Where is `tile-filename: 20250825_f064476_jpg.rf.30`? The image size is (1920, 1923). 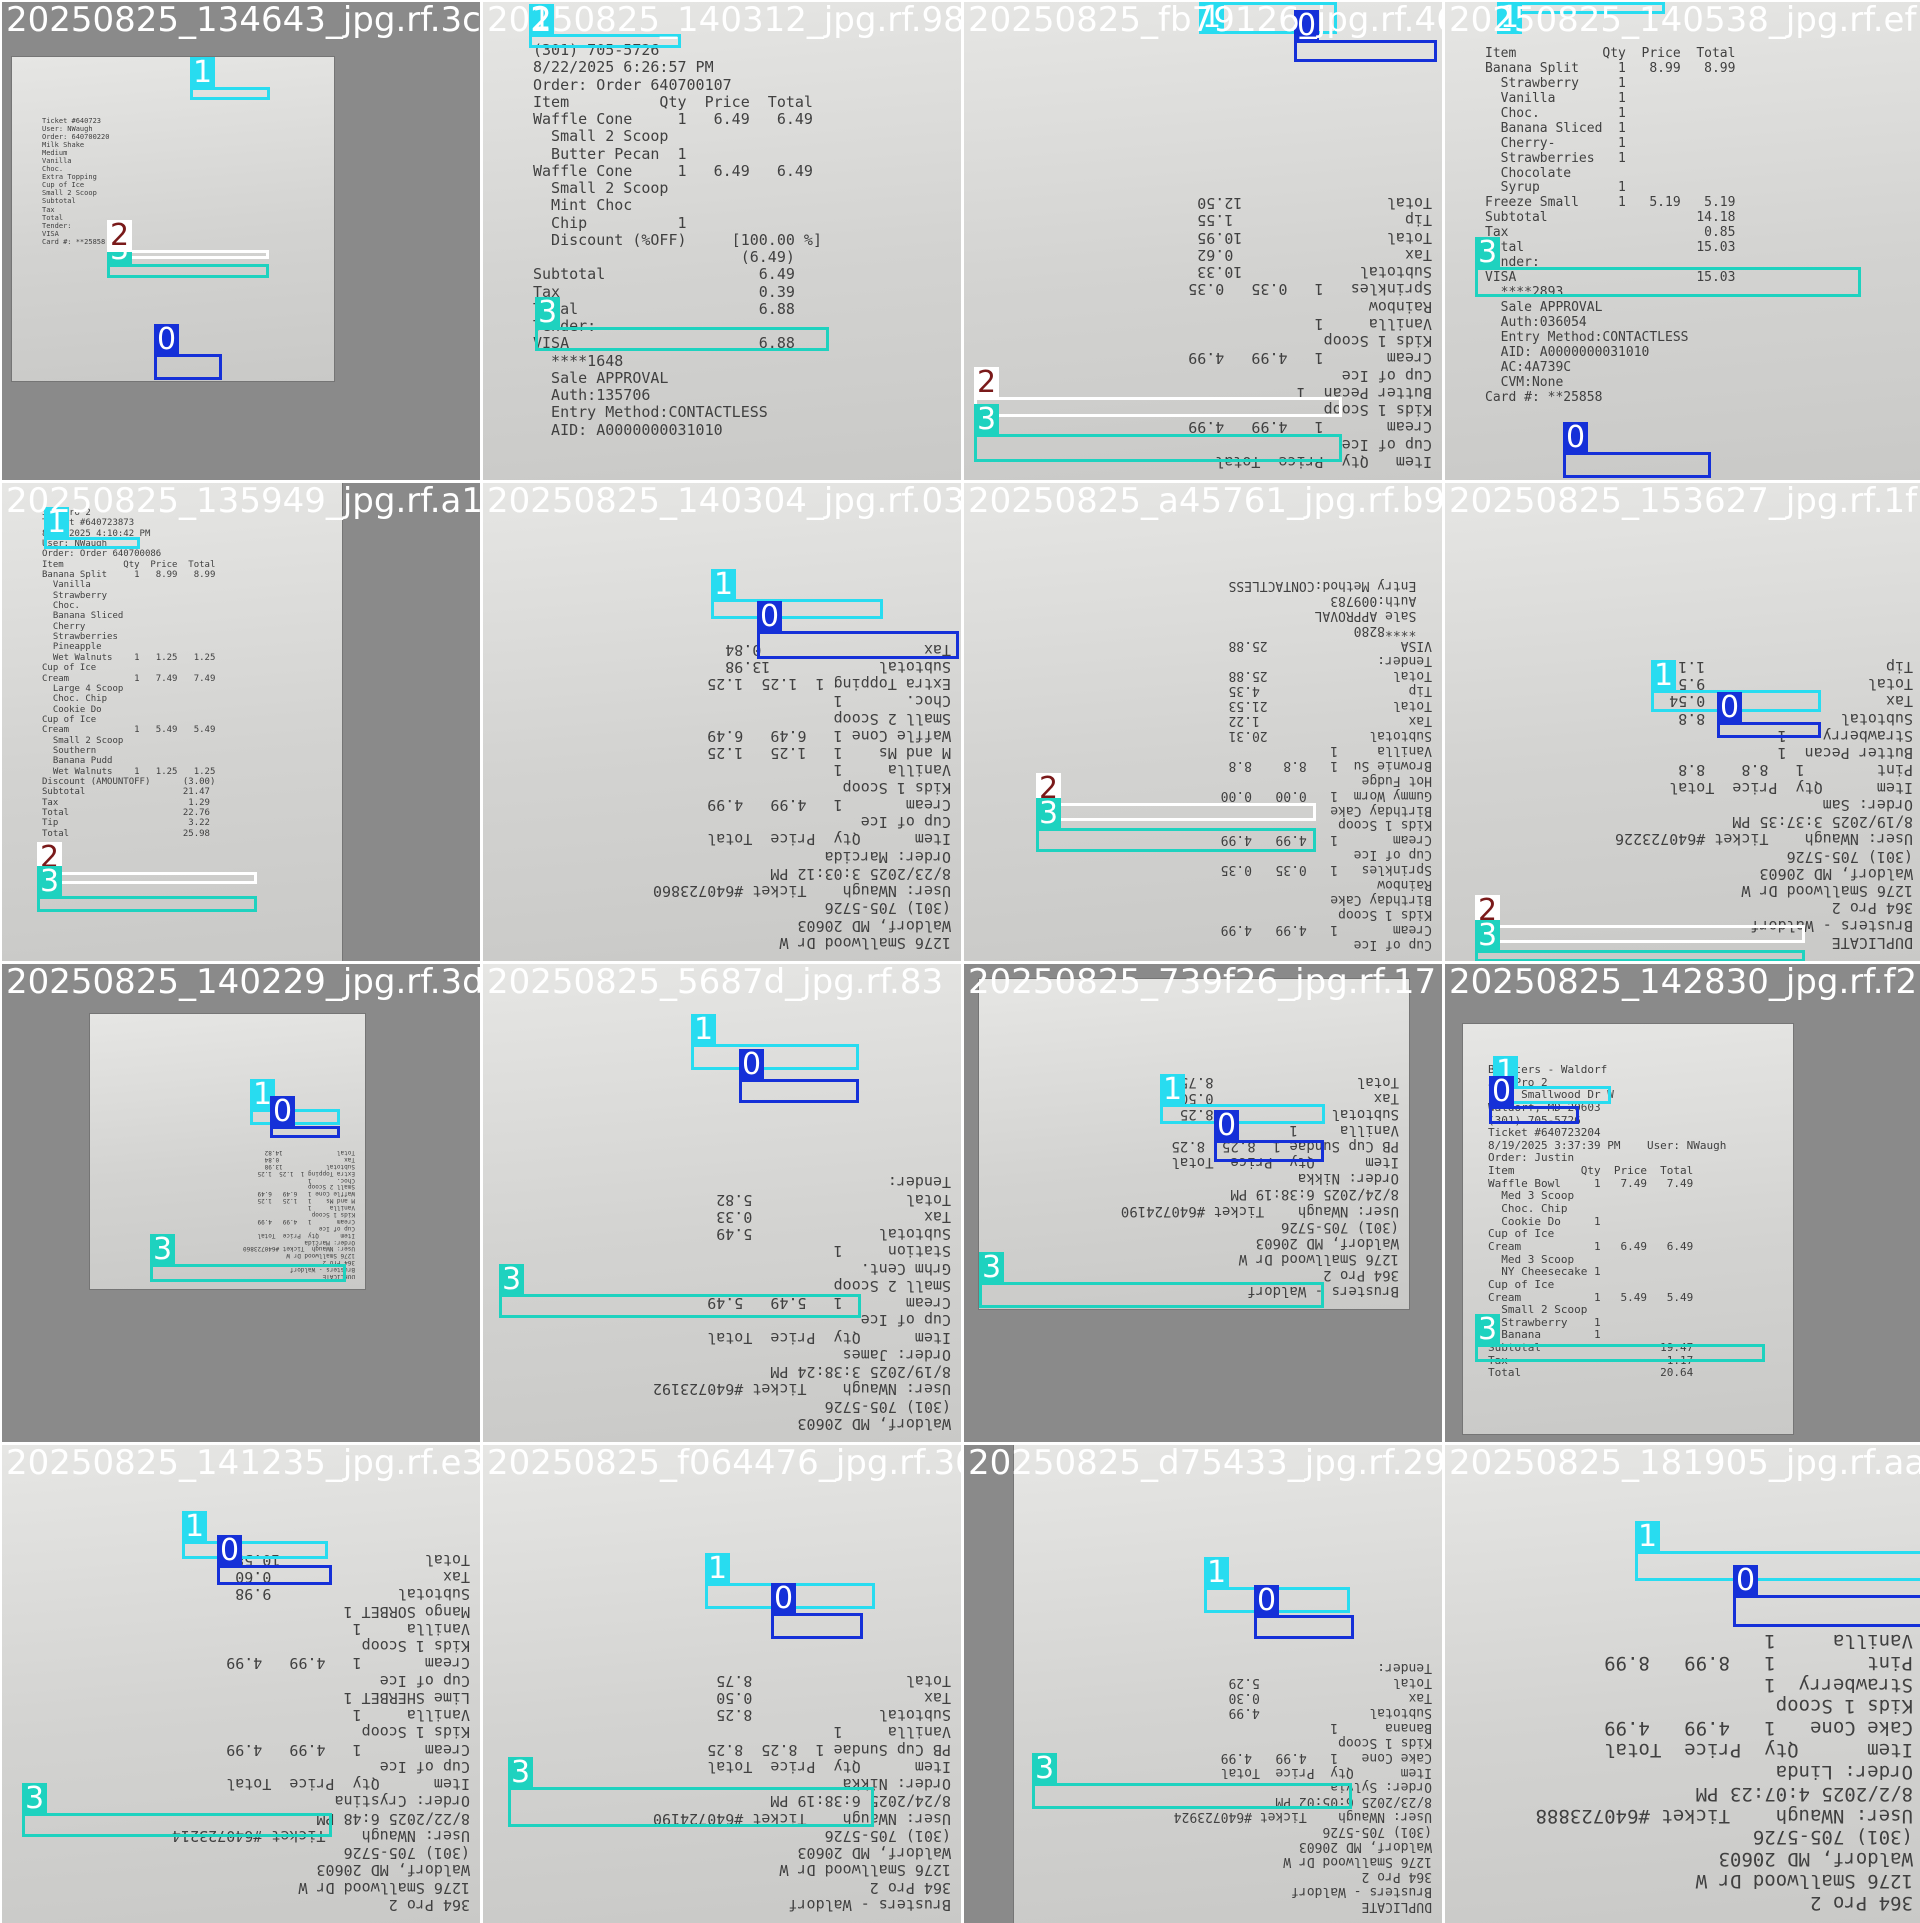 tile-filename: 20250825_f064476_jpg.rf.30 is located at coordinates (724, 1464).